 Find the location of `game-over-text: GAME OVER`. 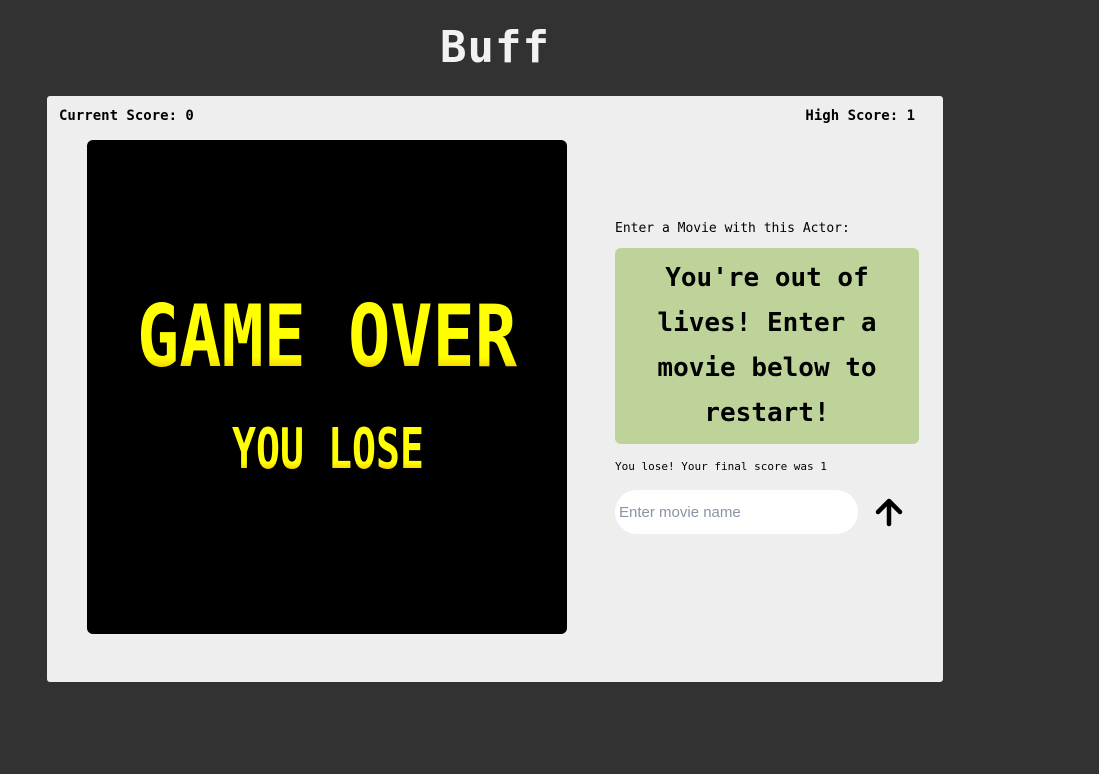

game-over-text: GAME OVER is located at coordinates (327, 337).